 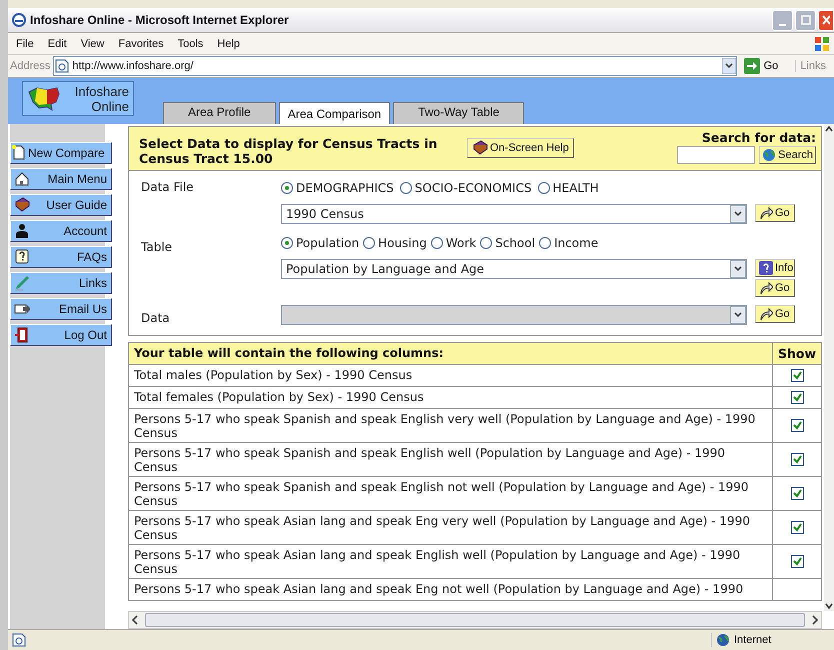 I want to click on menu-item: View, so click(x=92, y=44).